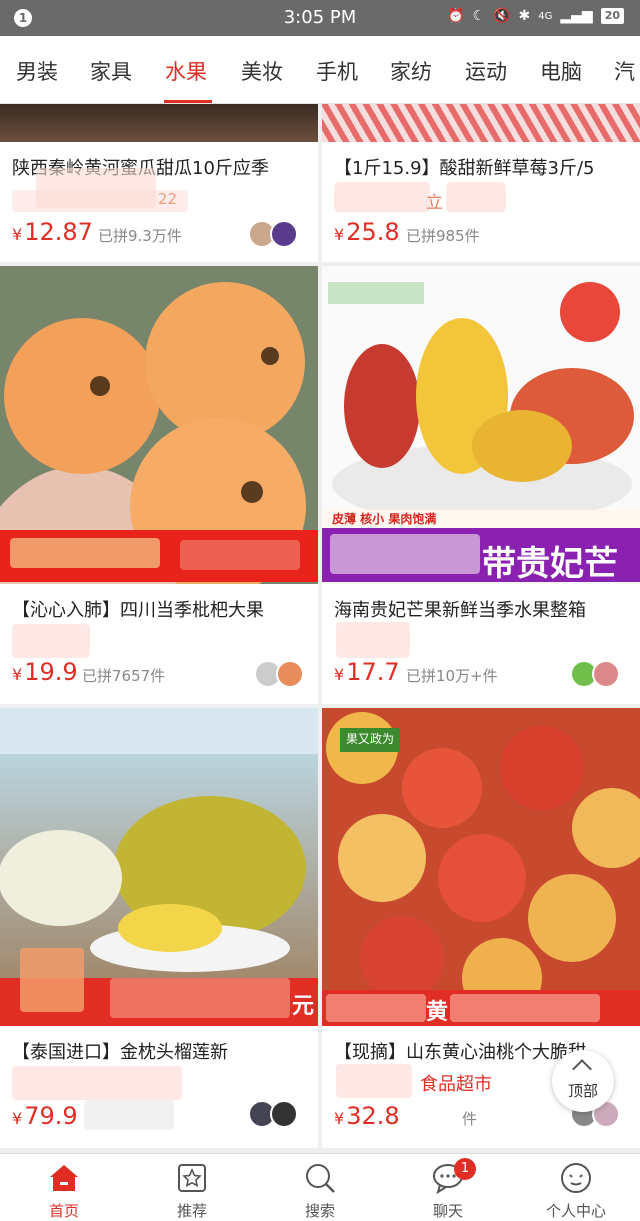 The width and height of the screenshot is (640, 1221). What do you see at coordinates (470, 1119) in the screenshot?
I see `sold-count: 件` at bounding box center [470, 1119].